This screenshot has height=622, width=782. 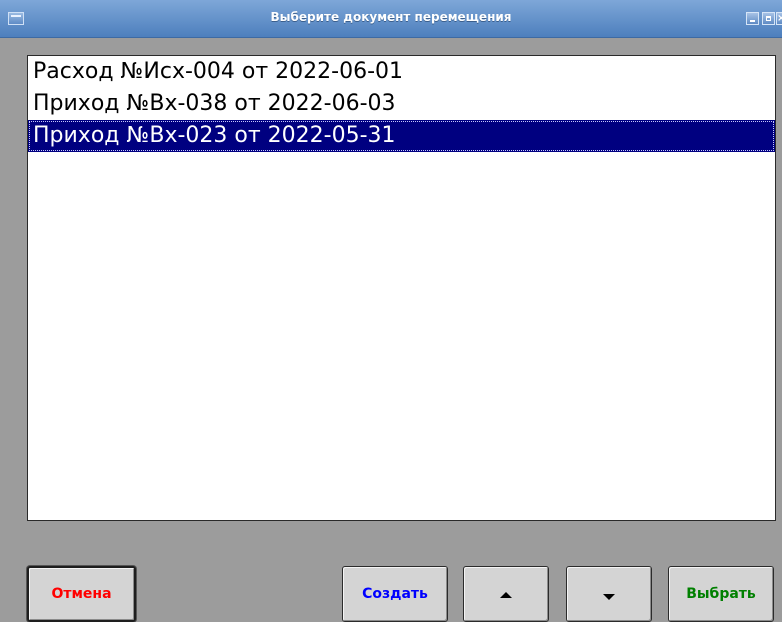 I want to click on arrow-up-icon, so click(x=506, y=595).